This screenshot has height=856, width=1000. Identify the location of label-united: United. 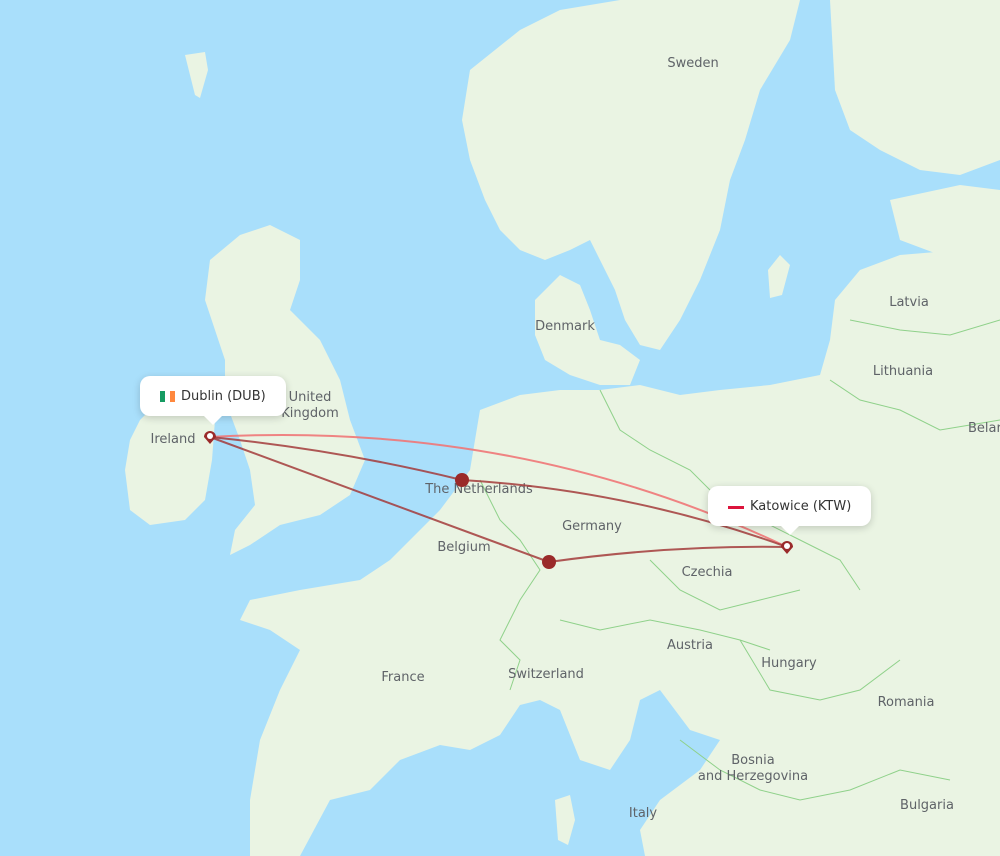
(310, 397).